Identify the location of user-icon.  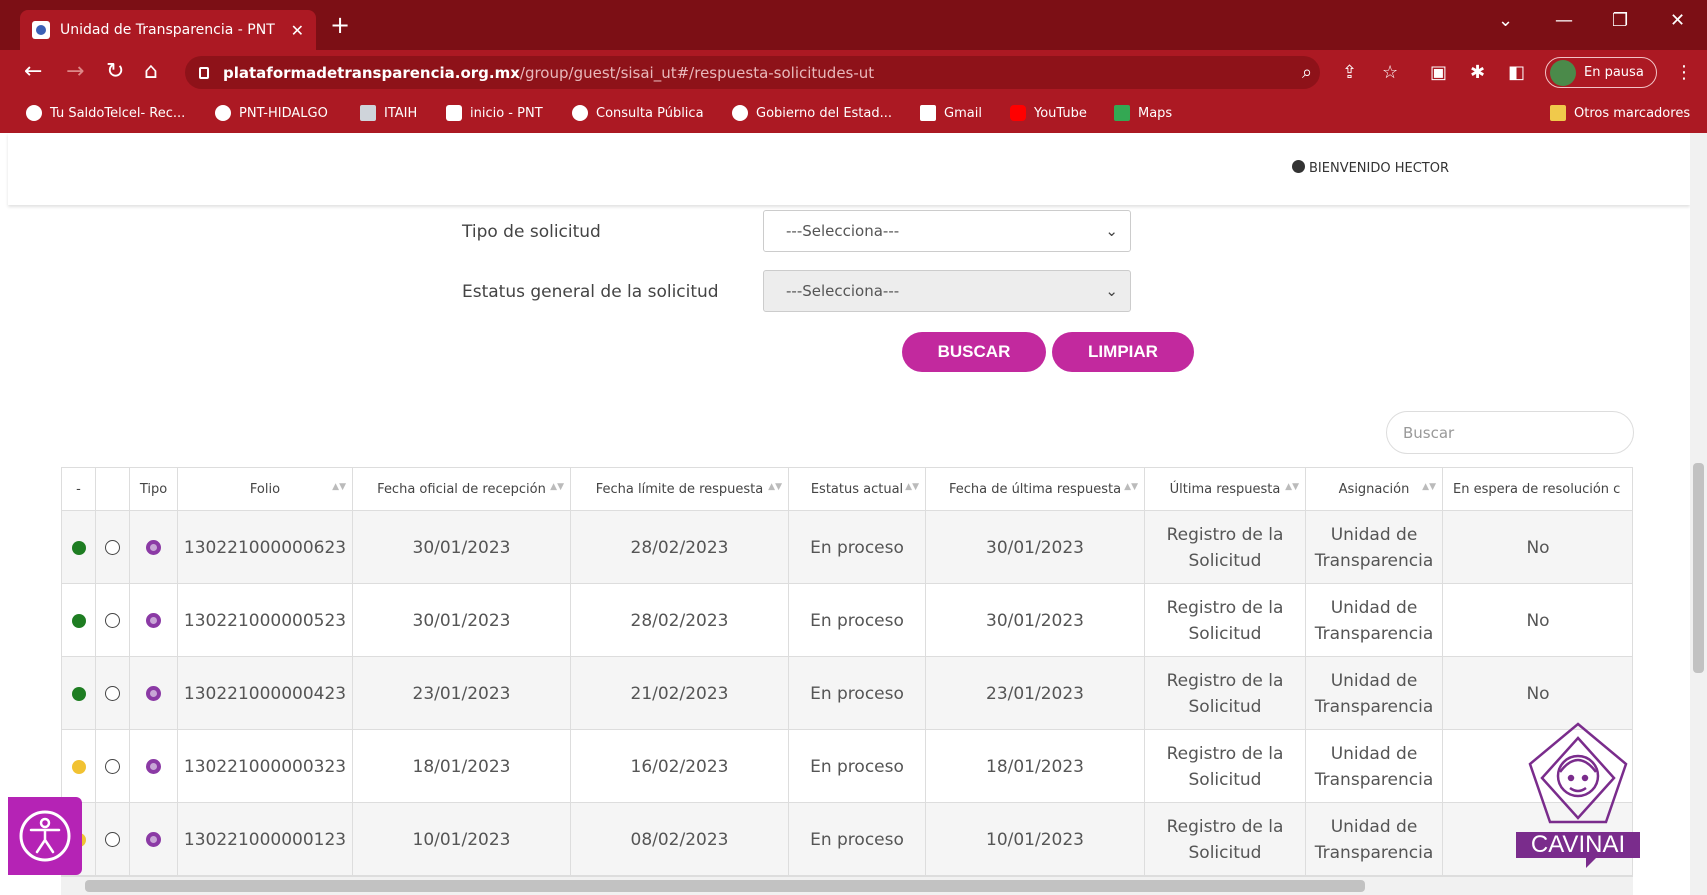
(1298, 166).